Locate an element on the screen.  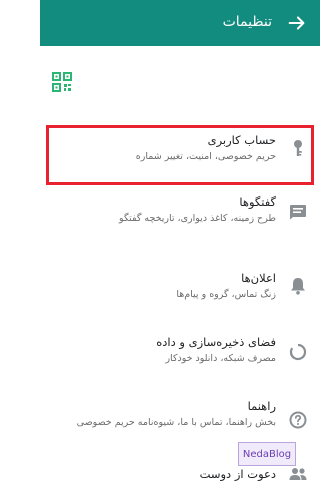
qr-code-icon is located at coordinates (62, 82).